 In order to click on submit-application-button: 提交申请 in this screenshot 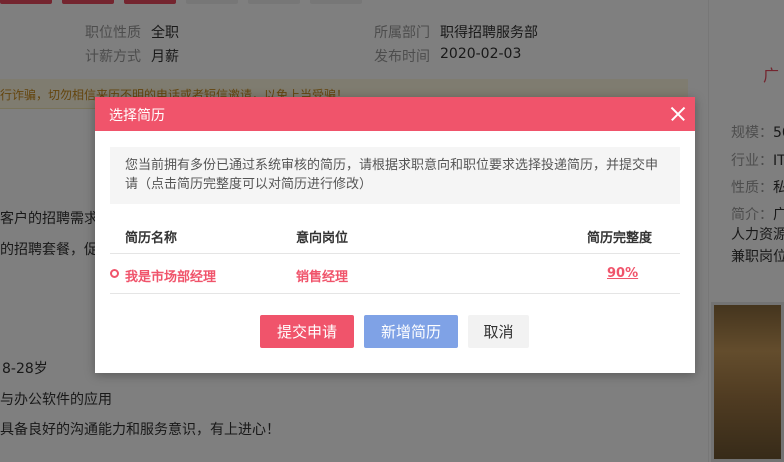, I will do `click(307, 331)`.